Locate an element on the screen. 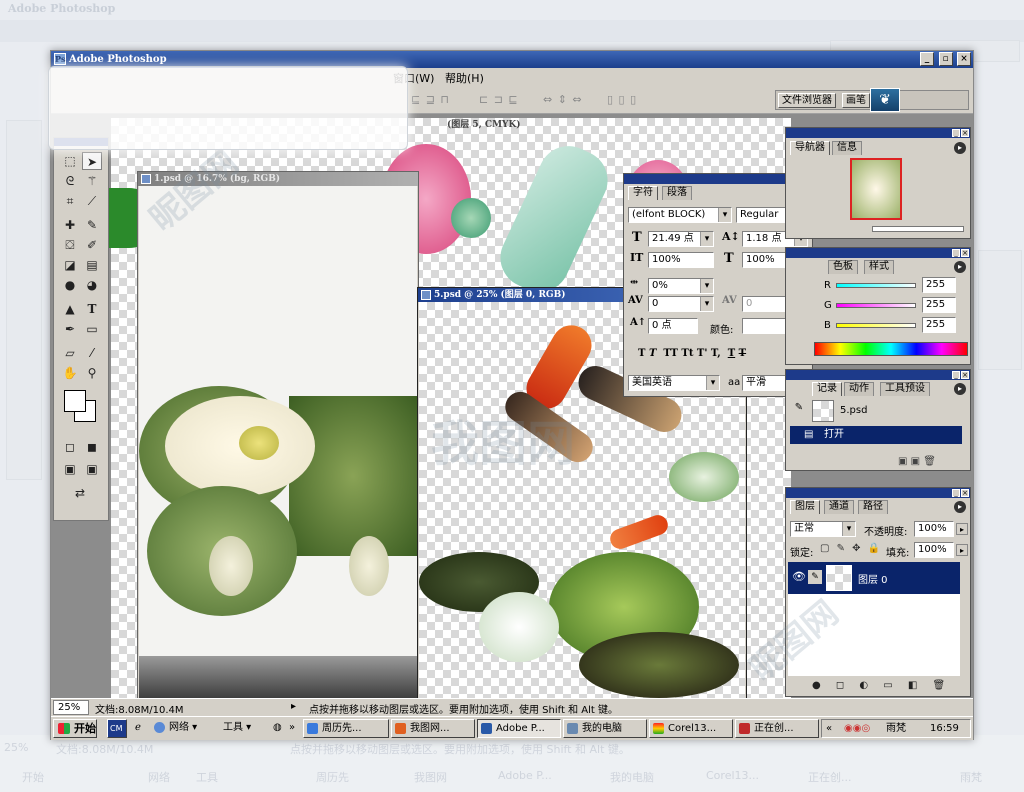 This screenshot has width=1024, height=792. crop-tool-icon: ⌗ is located at coordinates (70, 201).